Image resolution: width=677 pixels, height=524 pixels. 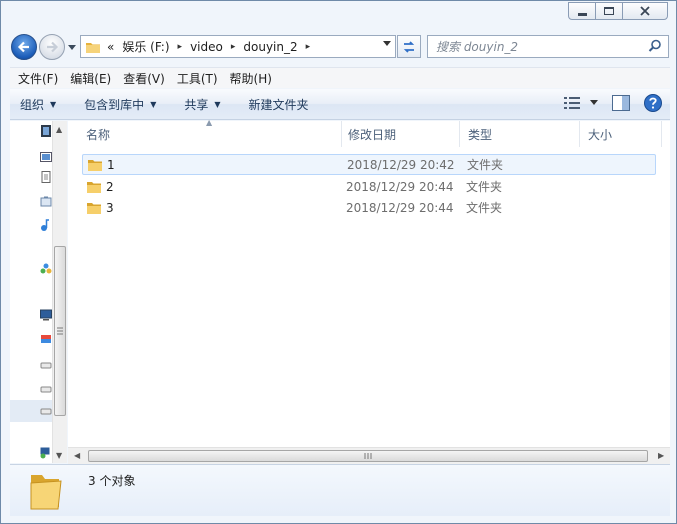 I want to click on menu-view: 查看(V), so click(x=144, y=78).